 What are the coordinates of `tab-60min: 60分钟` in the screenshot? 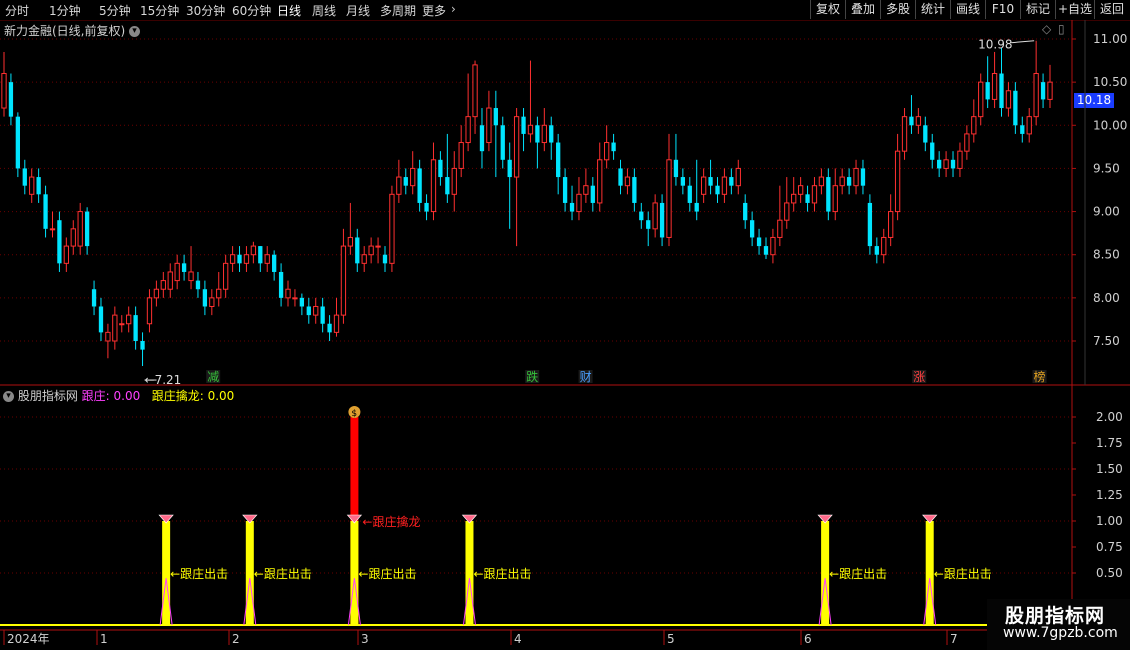 It's located at (251, 10).